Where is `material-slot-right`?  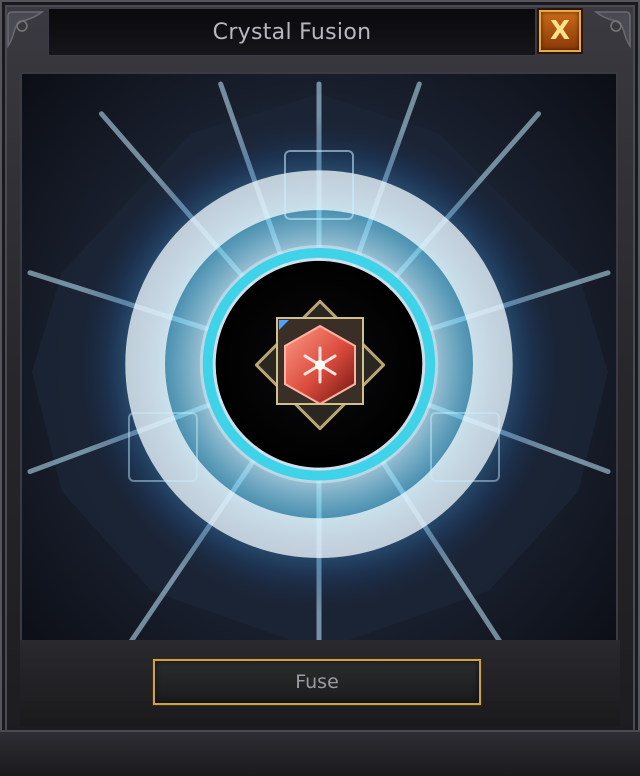
material-slot-right is located at coordinates (465, 447).